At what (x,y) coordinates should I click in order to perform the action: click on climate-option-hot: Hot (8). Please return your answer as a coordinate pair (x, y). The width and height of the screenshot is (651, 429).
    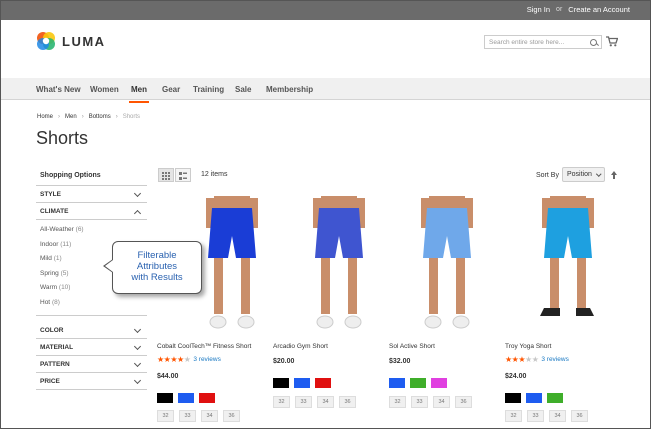
    Looking at the image, I should click on (93, 306).